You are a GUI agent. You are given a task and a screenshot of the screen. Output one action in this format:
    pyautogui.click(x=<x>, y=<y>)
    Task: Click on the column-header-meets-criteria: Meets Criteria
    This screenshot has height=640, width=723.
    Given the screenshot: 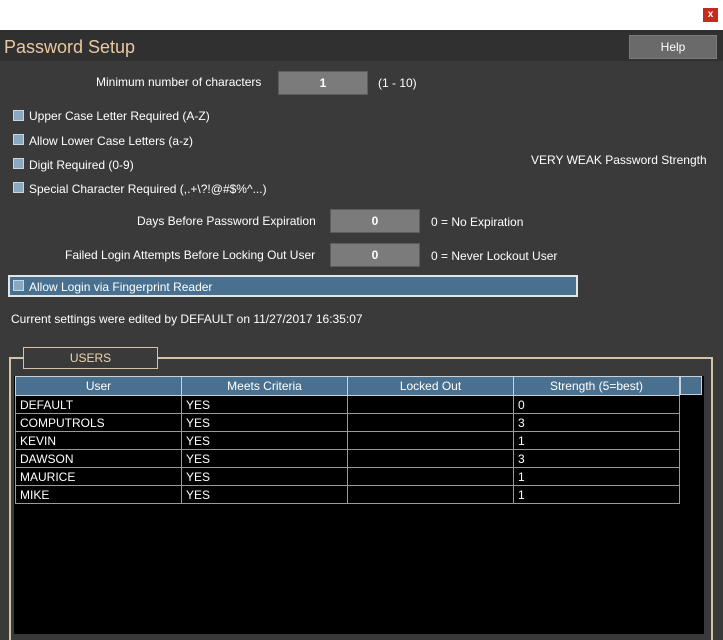 What is the action you would take?
    pyautogui.click(x=264, y=386)
    